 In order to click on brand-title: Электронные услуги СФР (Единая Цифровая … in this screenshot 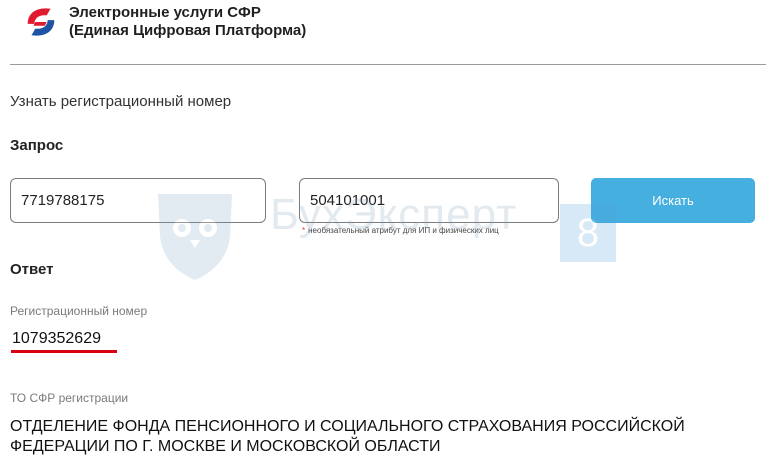, I will do `click(187, 22)`.